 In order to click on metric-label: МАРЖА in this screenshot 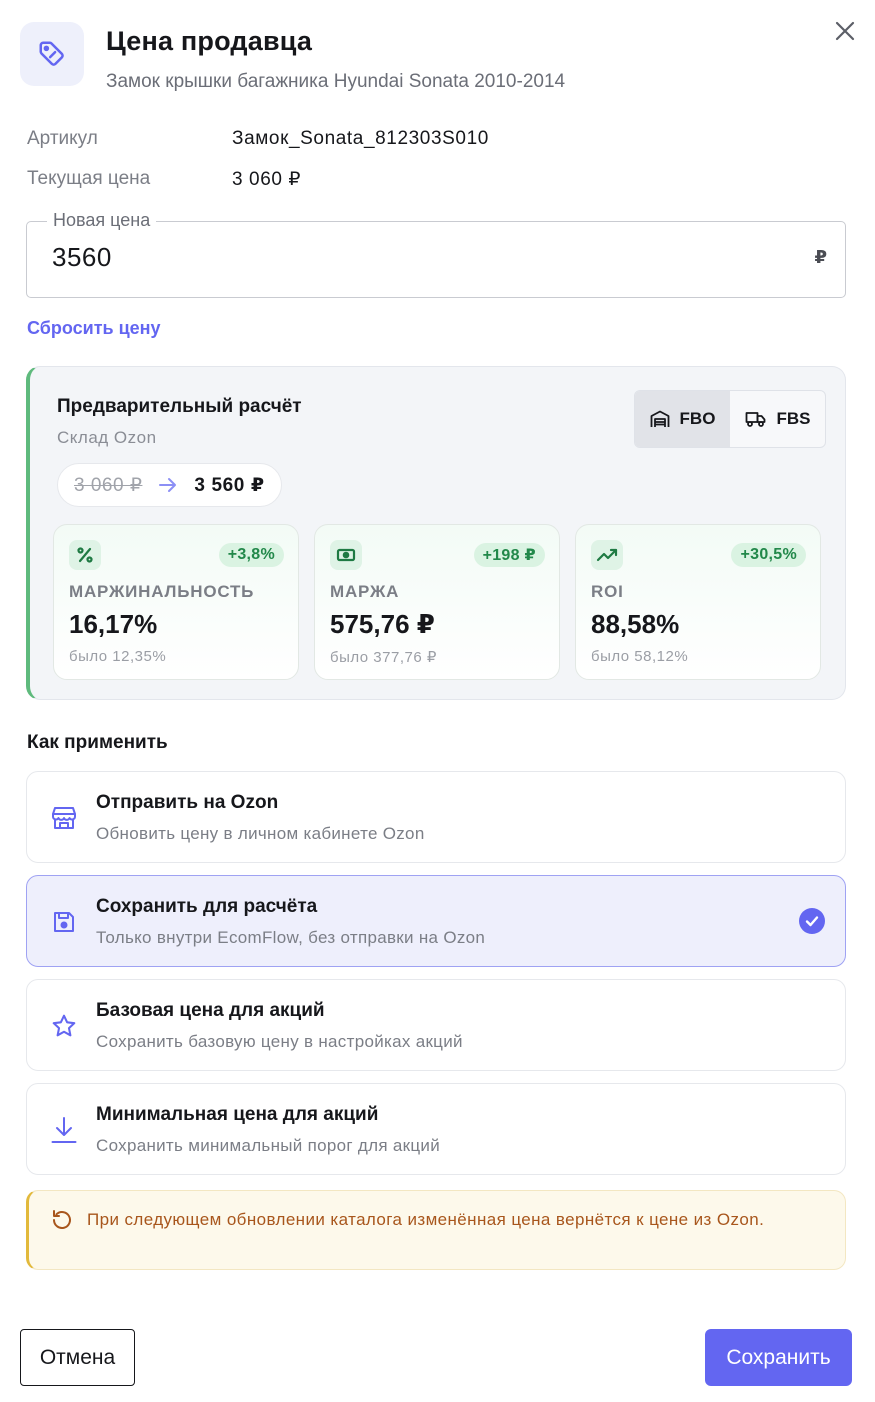, I will do `click(365, 591)`.